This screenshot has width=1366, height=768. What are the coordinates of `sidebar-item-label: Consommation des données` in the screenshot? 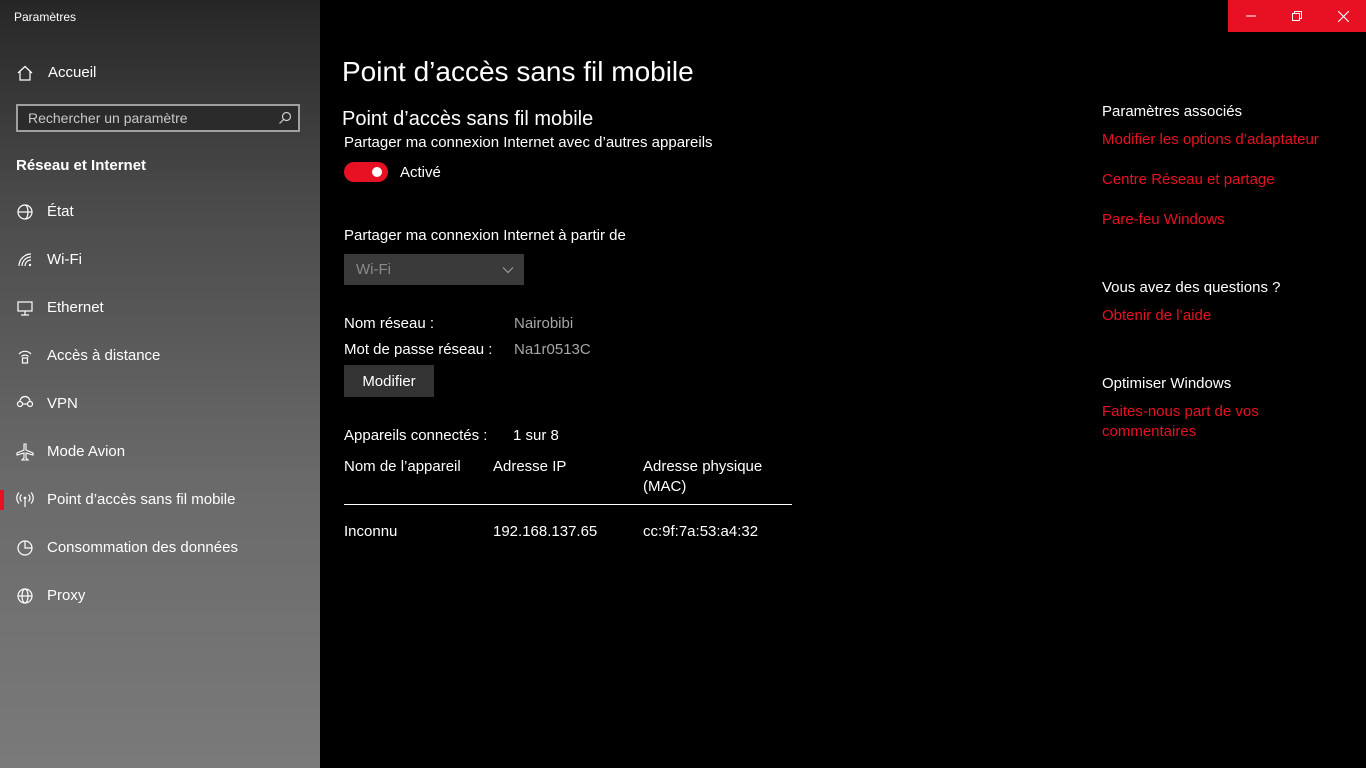 It's located at (142, 547).